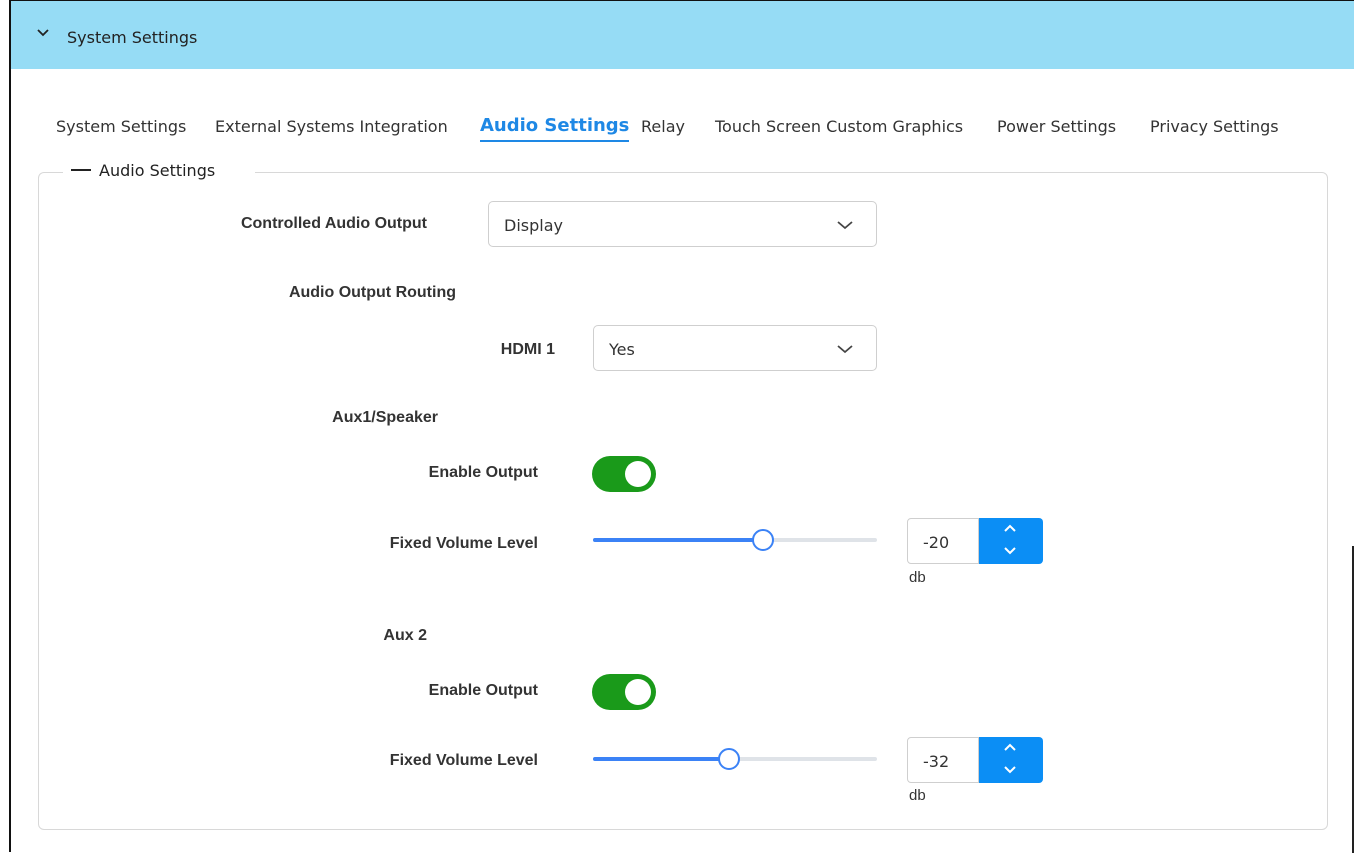 The width and height of the screenshot is (1354, 853). What do you see at coordinates (132, 37) in the screenshot?
I see `header-title: System Settings` at bounding box center [132, 37].